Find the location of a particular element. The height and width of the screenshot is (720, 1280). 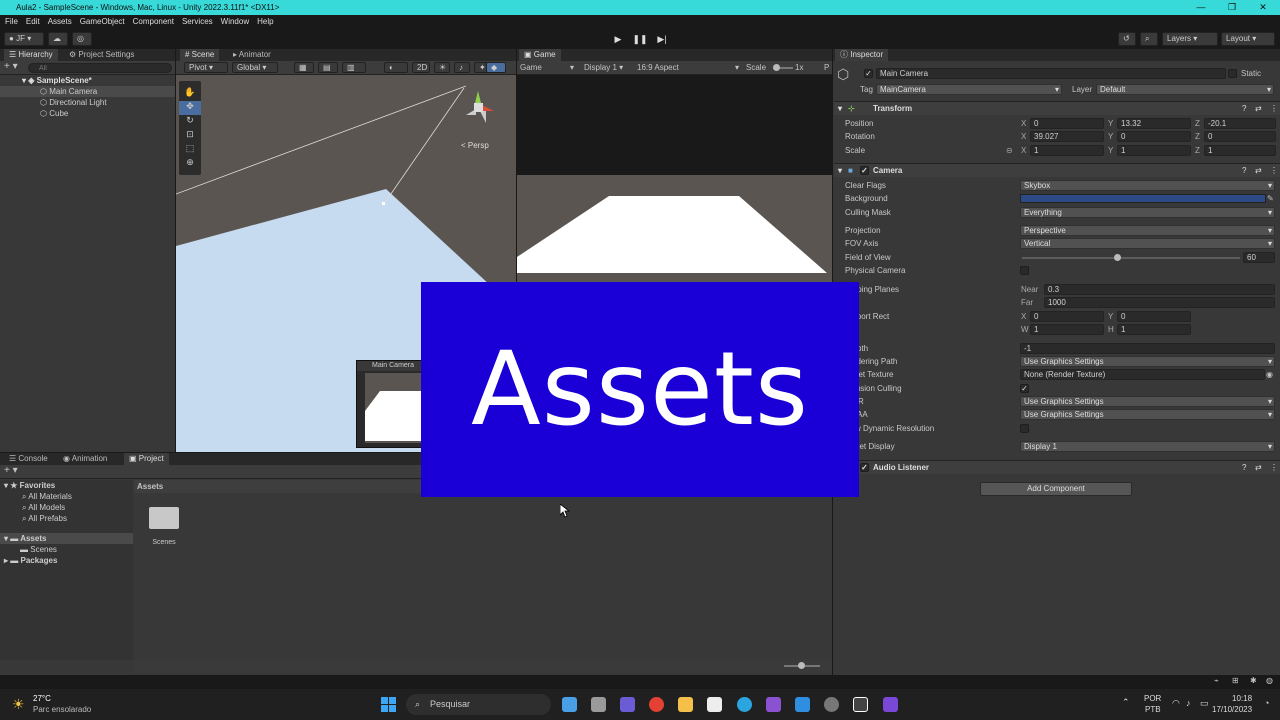

scale-x-field: 1 is located at coordinates (1067, 150).